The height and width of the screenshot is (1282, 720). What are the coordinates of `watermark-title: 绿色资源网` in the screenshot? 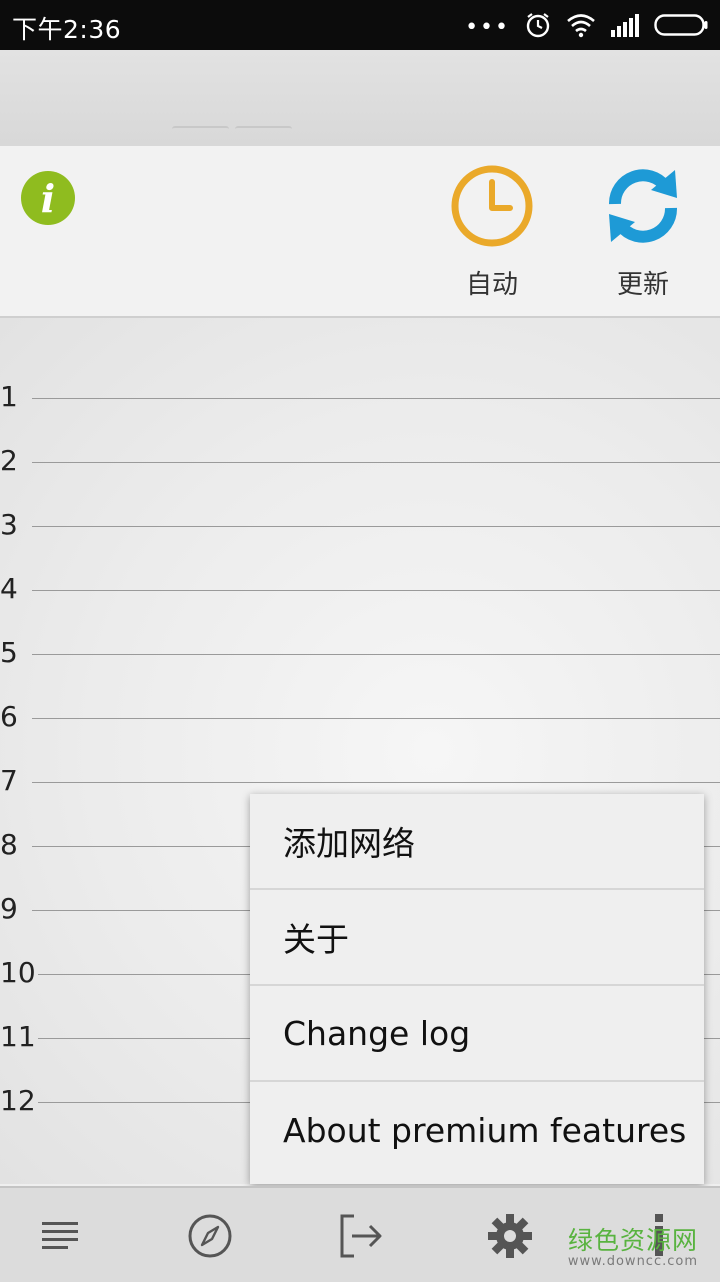 It's located at (632, 1240).